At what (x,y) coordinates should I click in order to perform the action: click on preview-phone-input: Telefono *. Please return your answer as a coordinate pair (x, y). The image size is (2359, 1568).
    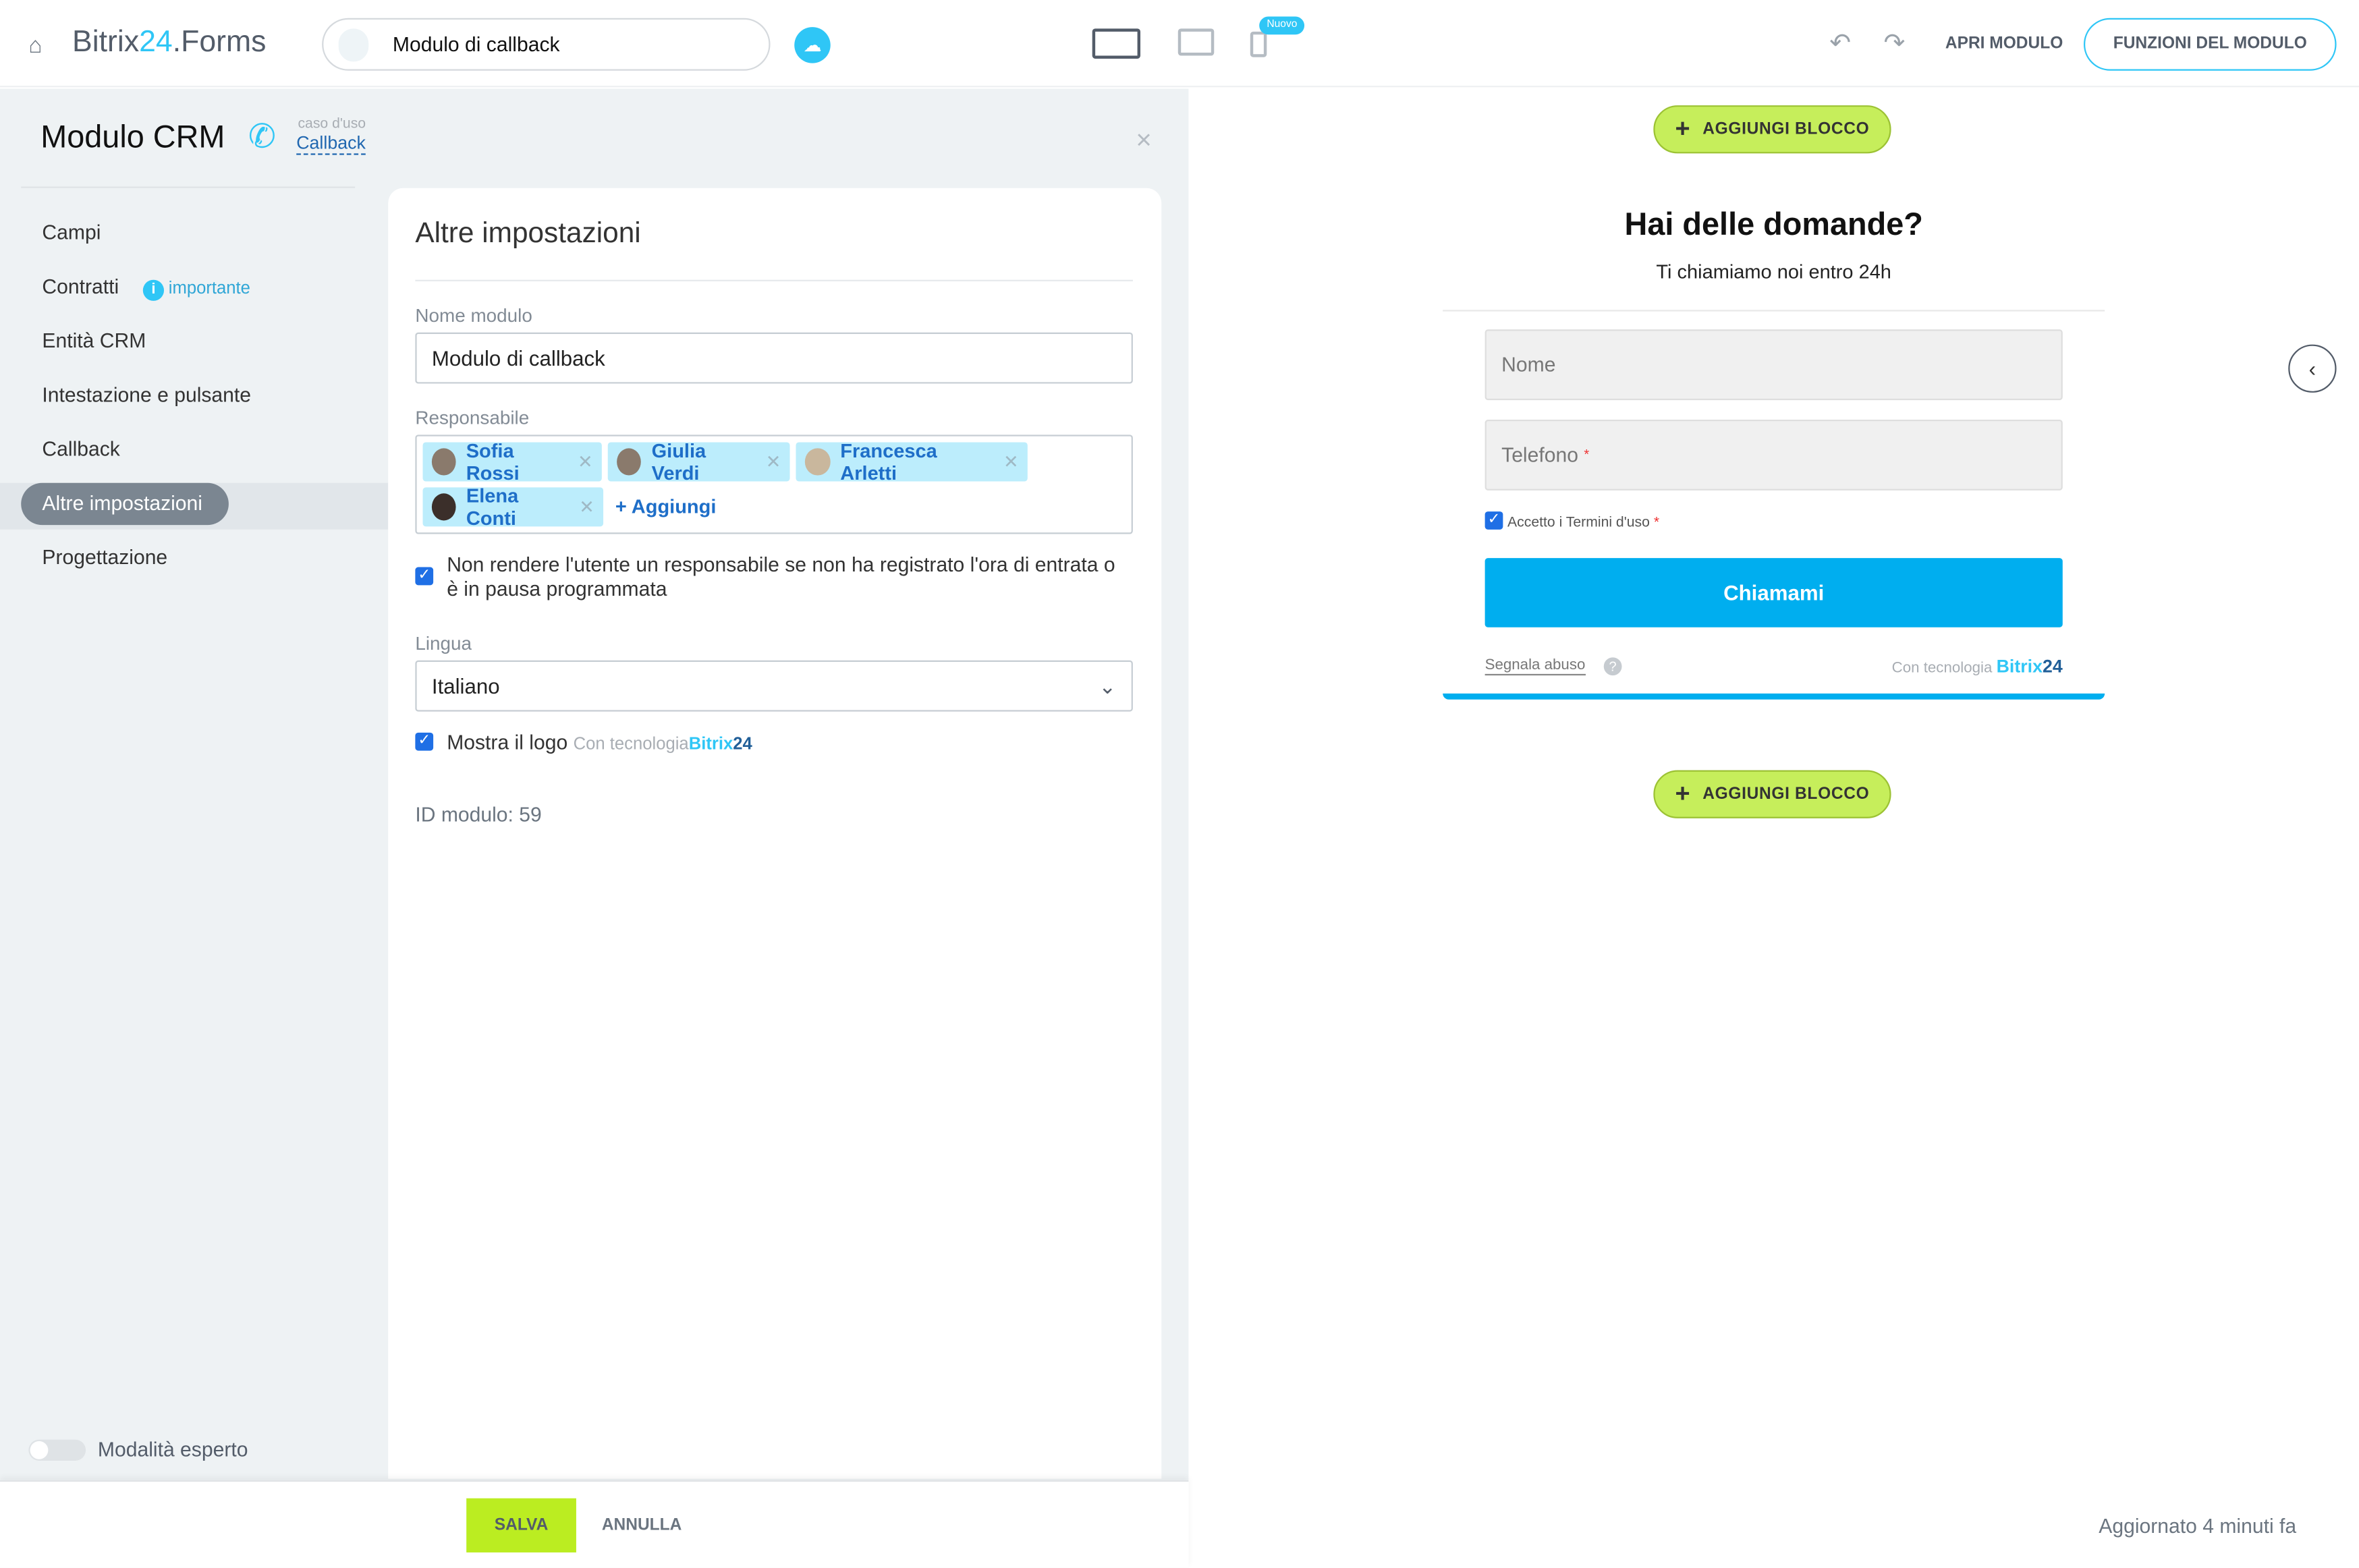
    Looking at the image, I should click on (1774, 455).